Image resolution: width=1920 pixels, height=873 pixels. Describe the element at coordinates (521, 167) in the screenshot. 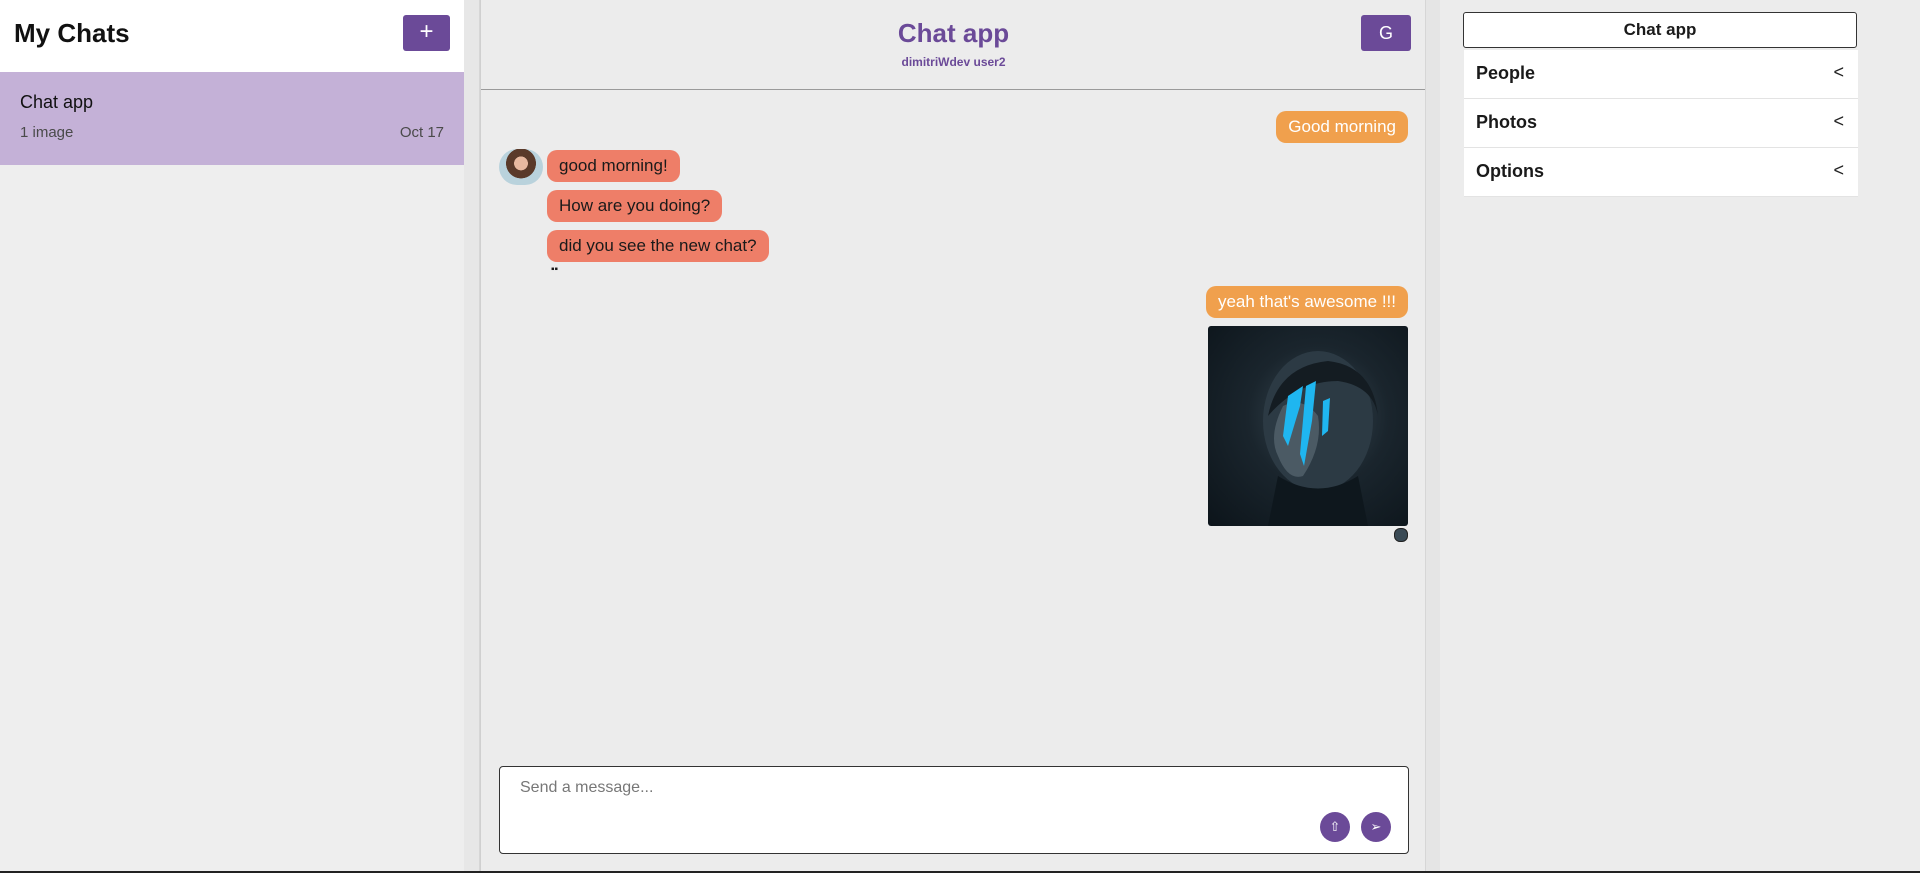

I see `sender-avatar` at that location.